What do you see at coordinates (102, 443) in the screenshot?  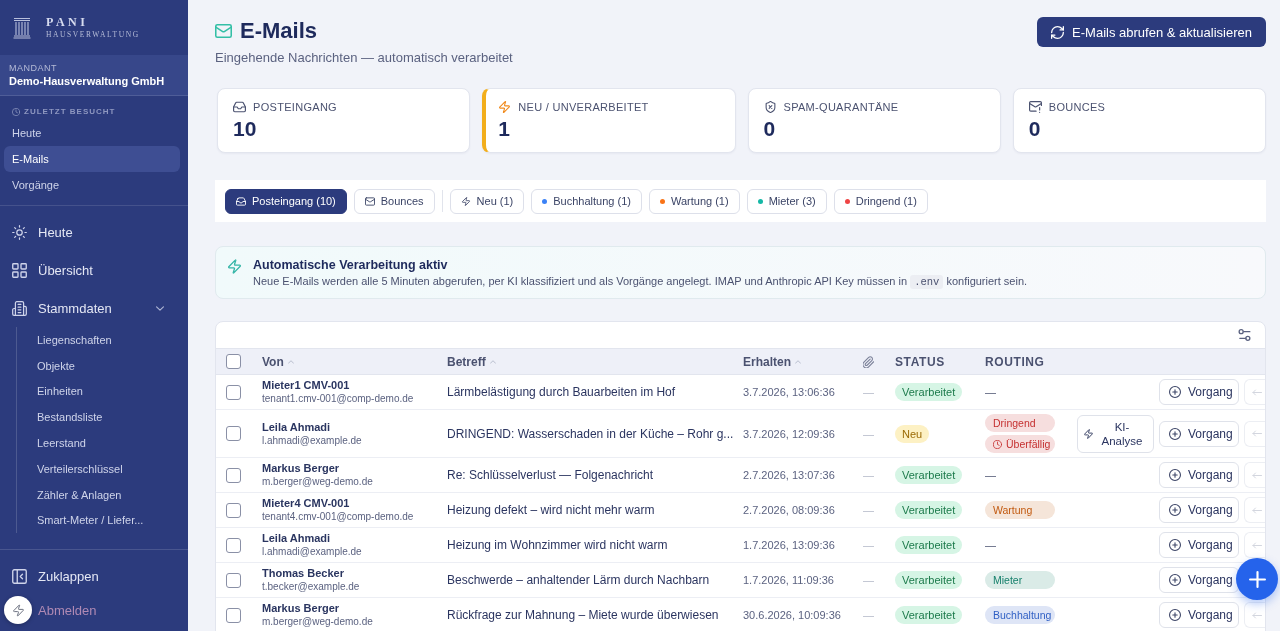 I see `nav-subitem: Leerstand` at bounding box center [102, 443].